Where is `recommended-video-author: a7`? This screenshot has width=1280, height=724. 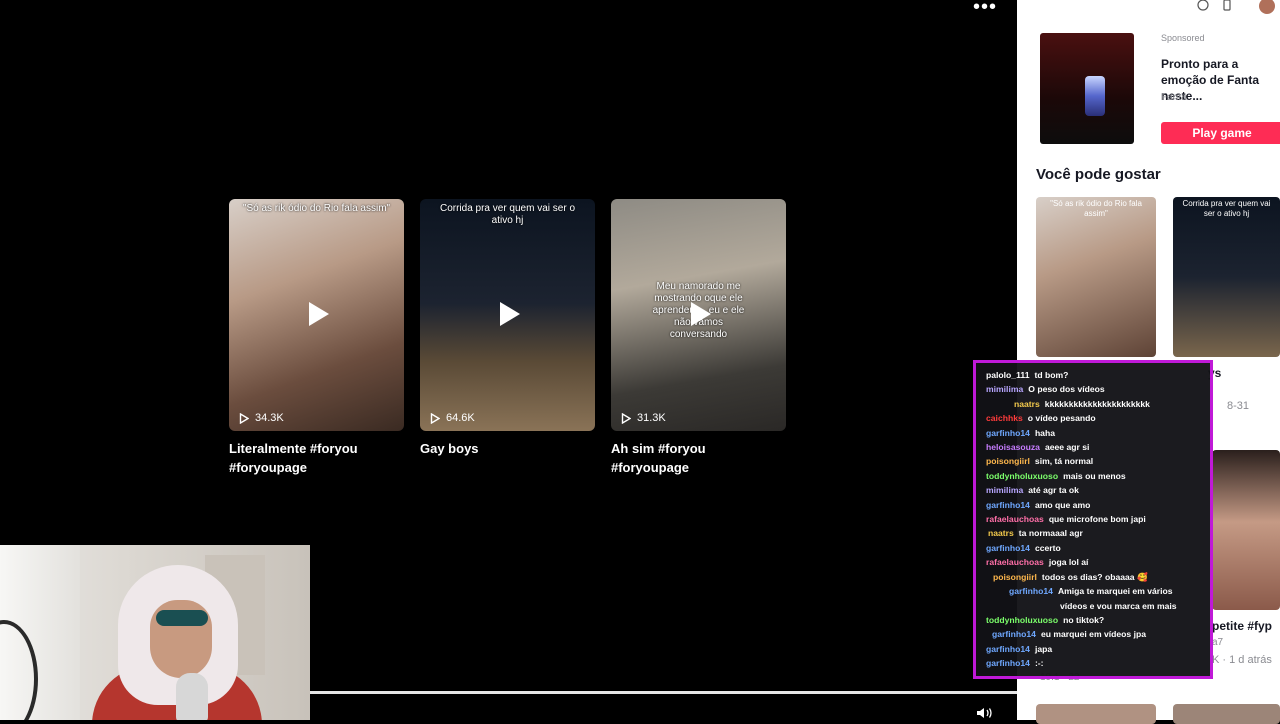
recommended-video-author: a7 is located at coordinates (1217, 642).